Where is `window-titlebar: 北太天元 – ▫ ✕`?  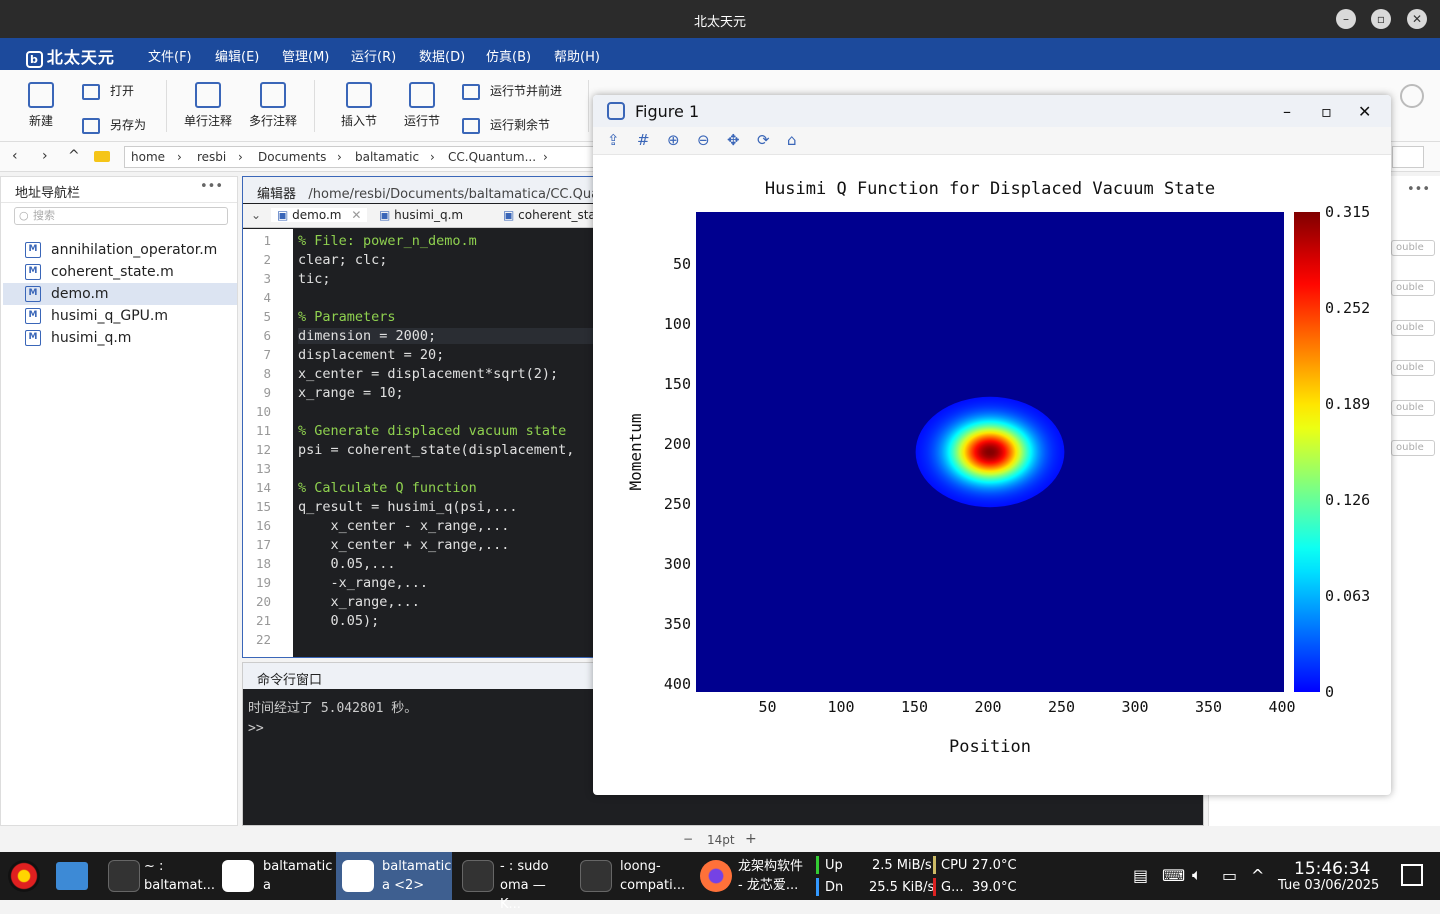
window-titlebar: 北太天元 – ▫ ✕ is located at coordinates (720, 19).